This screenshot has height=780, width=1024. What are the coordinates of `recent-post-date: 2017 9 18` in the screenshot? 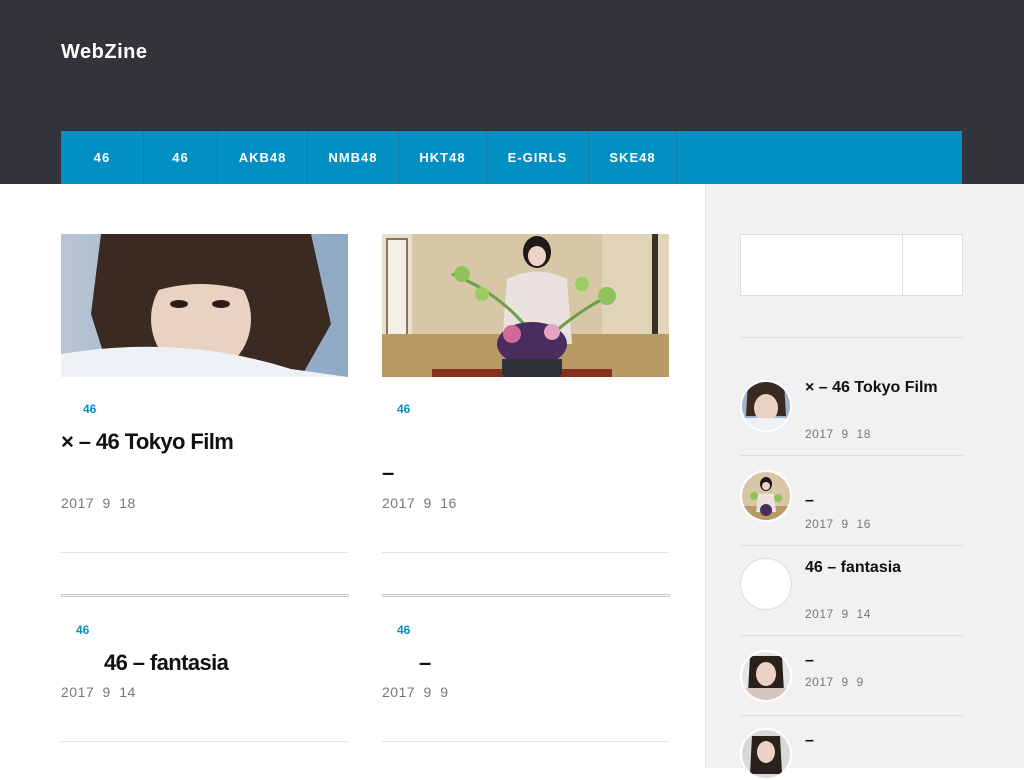 It's located at (838, 434).